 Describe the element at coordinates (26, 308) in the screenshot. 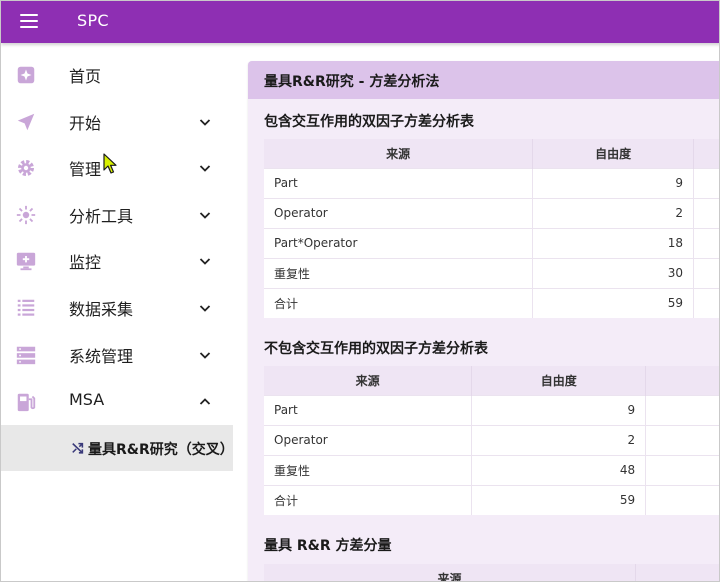

I see `checklist-icon` at that location.